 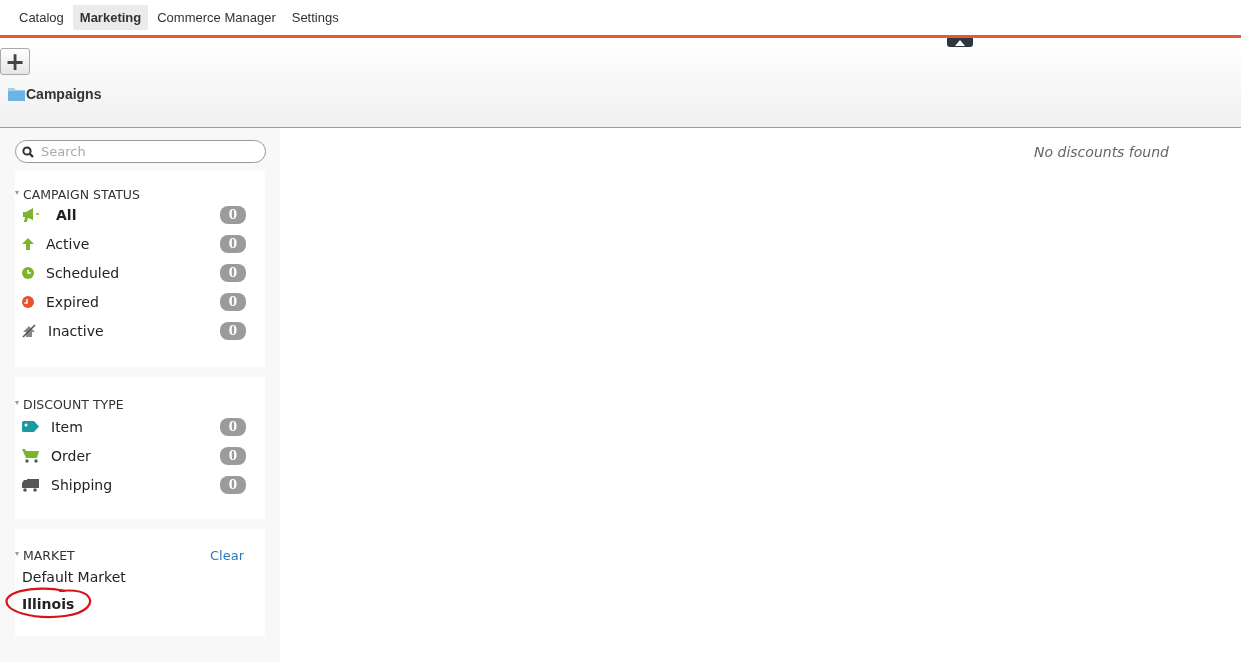 What do you see at coordinates (135, 484) in the screenshot?
I see `filter-link: Shipping` at bounding box center [135, 484].